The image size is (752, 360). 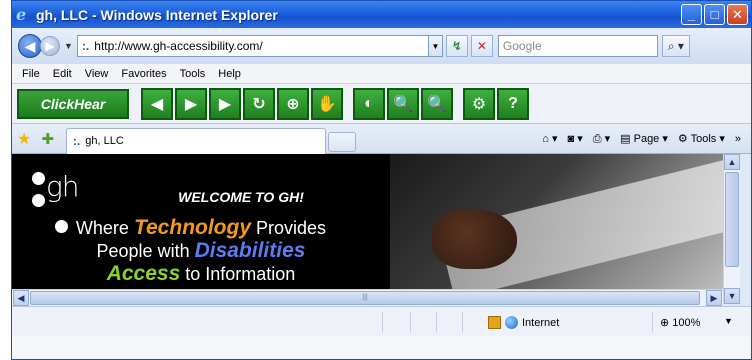 I want to click on next-icon: ▶, so click(x=225, y=104).